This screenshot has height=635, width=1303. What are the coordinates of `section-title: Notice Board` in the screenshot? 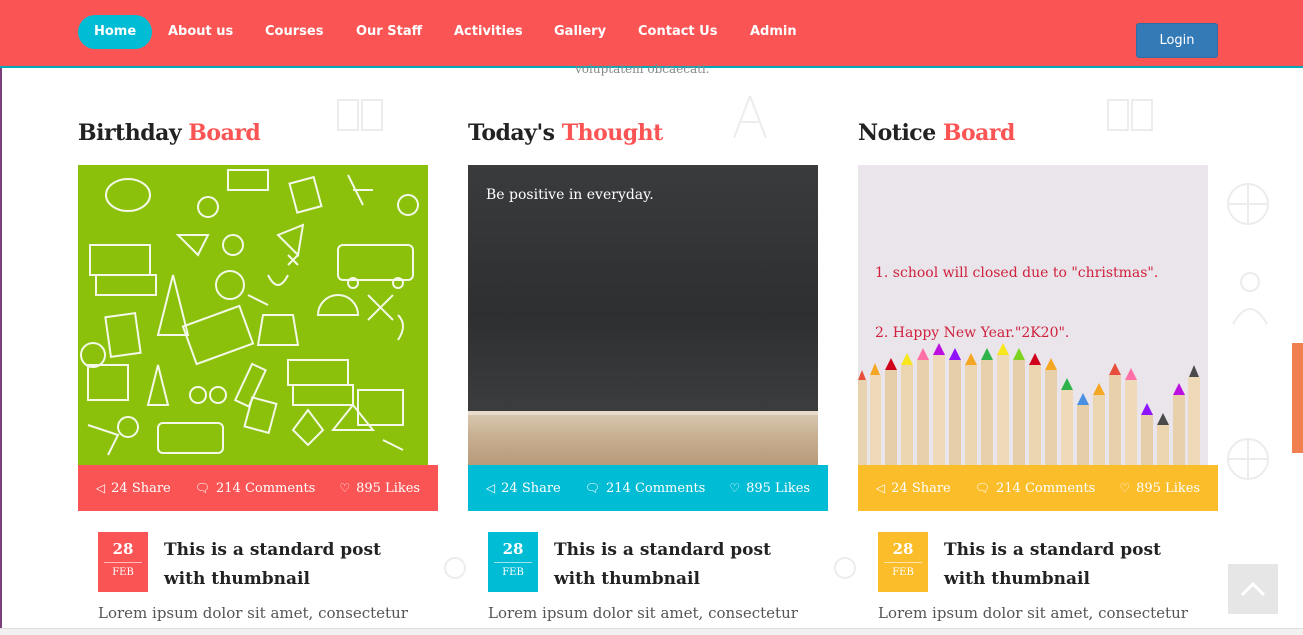 It's located at (1038, 140).